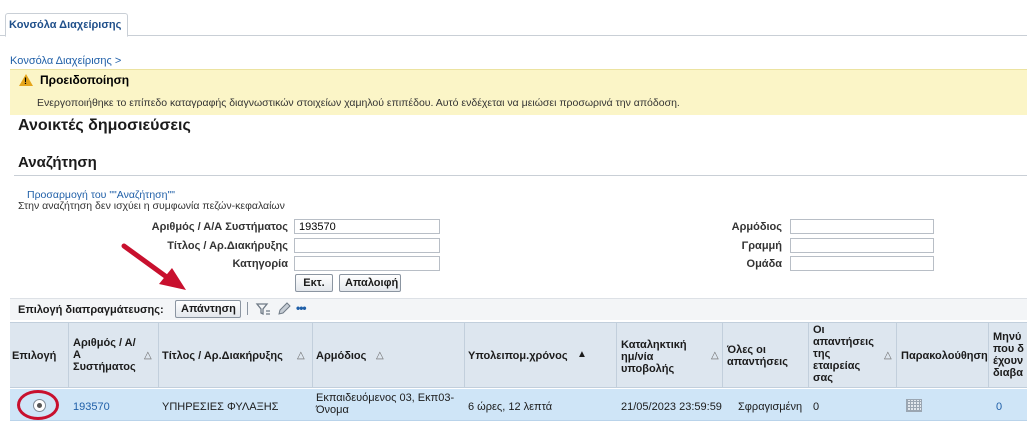  I want to click on responsible-label: Αρμόδιος, so click(756, 227).